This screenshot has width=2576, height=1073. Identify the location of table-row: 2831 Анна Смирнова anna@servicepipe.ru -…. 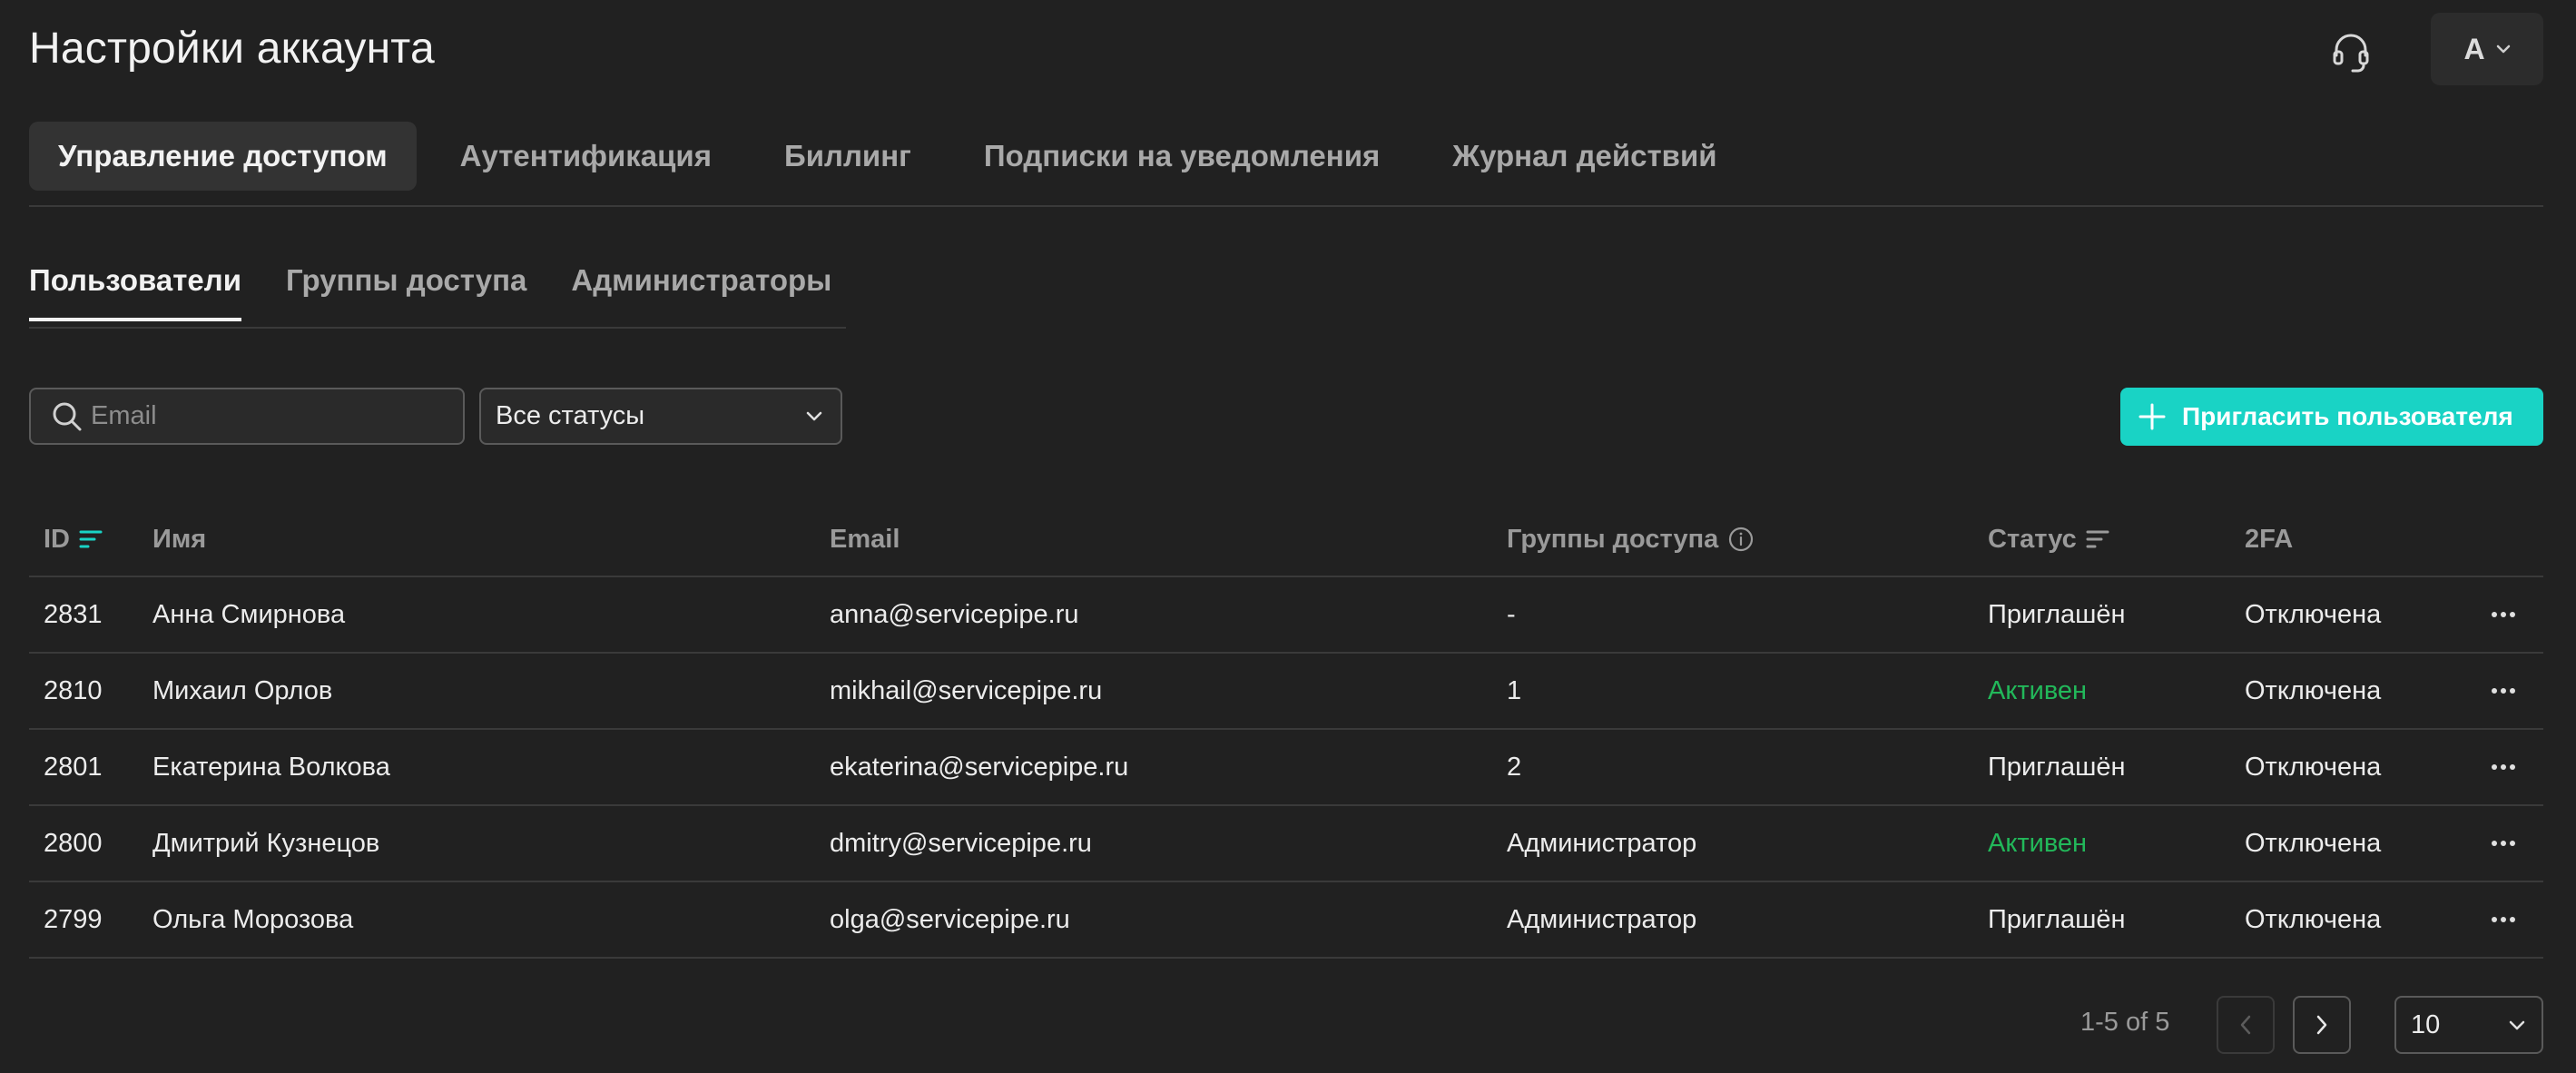
(1286, 615).